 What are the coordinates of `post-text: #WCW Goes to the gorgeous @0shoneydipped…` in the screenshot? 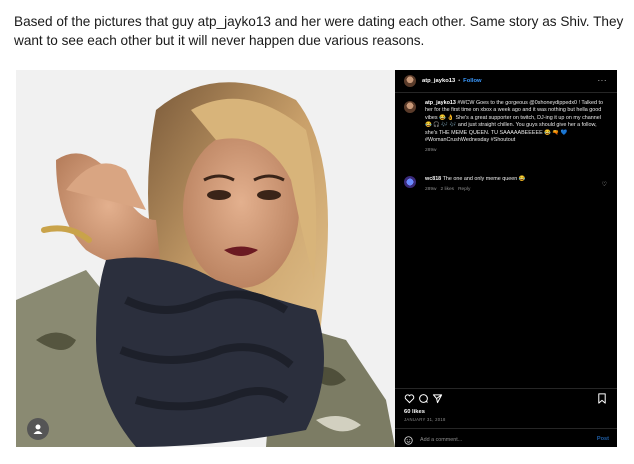 It's located at (514, 122).